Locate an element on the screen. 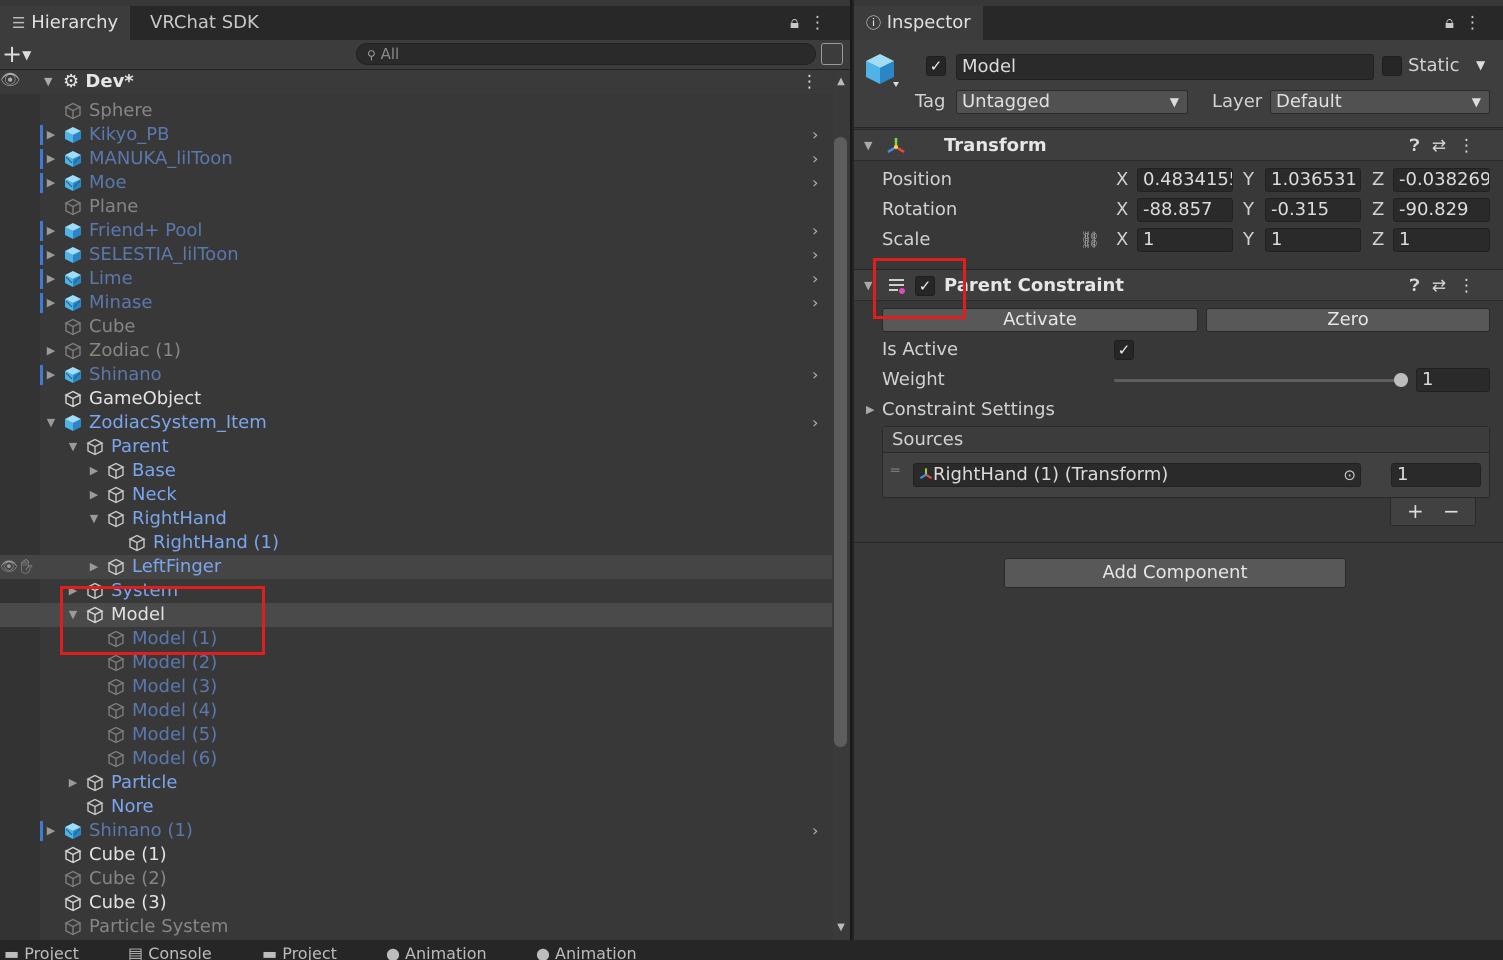 The height and width of the screenshot is (960, 1503). hierarchy-row: Cube (1) is located at coordinates (416, 855).